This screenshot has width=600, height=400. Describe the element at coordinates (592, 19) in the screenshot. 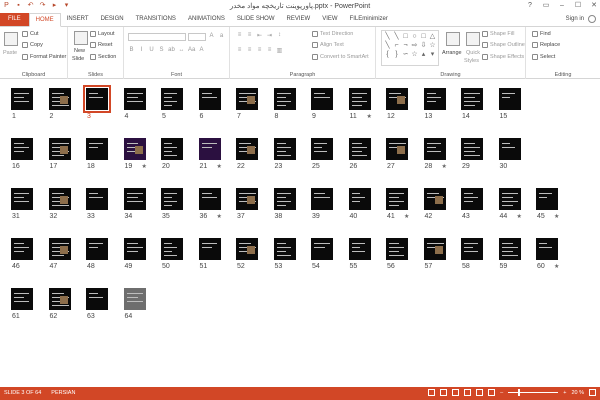

I see `feedback-smiley-icon` at that location.